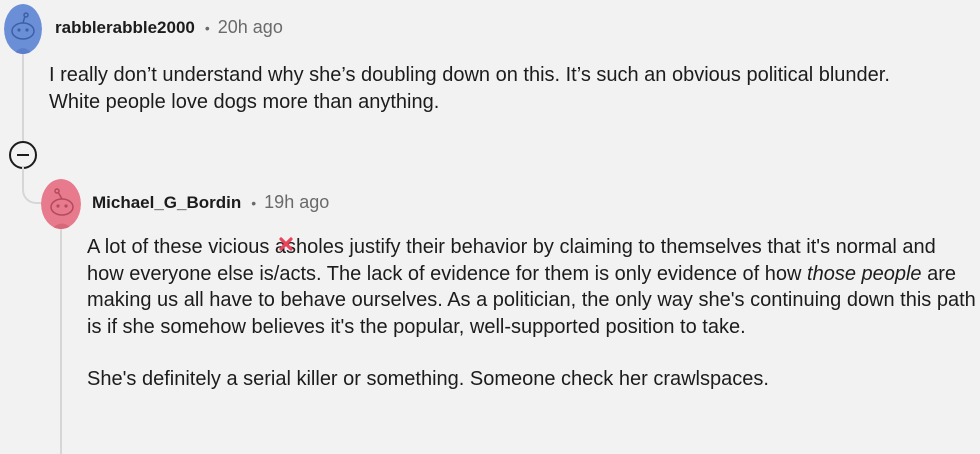 Image resolution: width=980 pixels, height=454 pixels. Describe the element at coordinates (166, 203) in the screenshot. I see `username: Michael_G_Bordin` at that location.